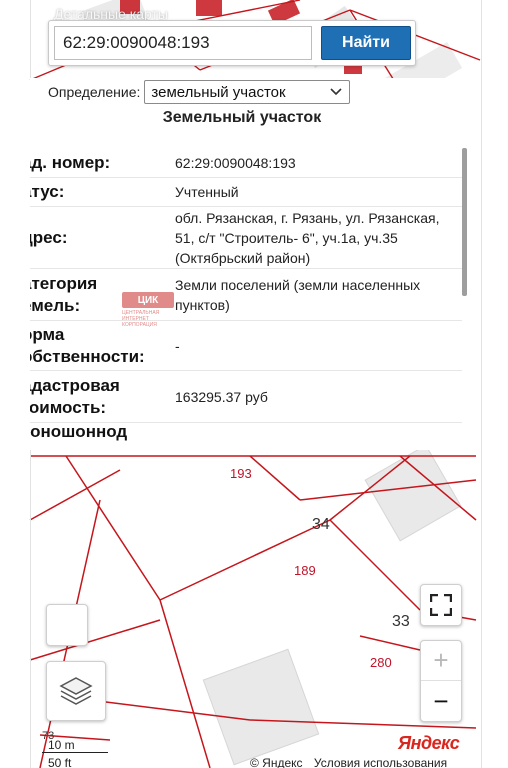 The width and height of the screenshot is (508, 768). I want to click on zoom-in-button: +, so click(441, 661).